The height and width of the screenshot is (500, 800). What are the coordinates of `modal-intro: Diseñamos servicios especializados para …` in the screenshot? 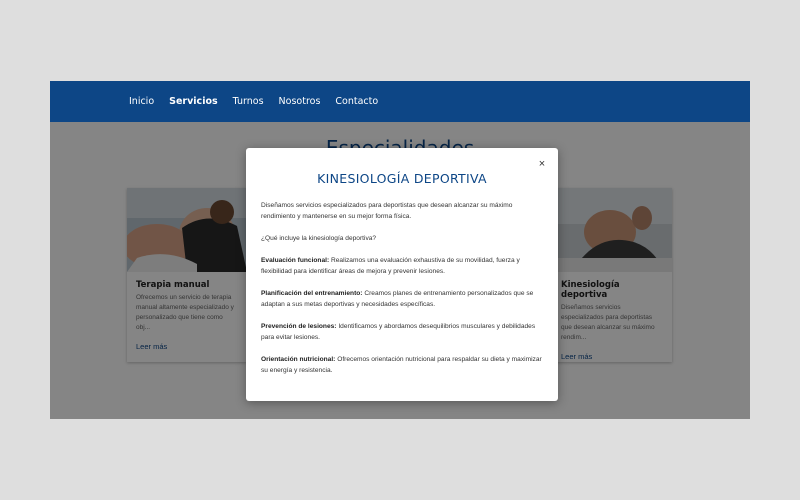 It's located at (387, 211).